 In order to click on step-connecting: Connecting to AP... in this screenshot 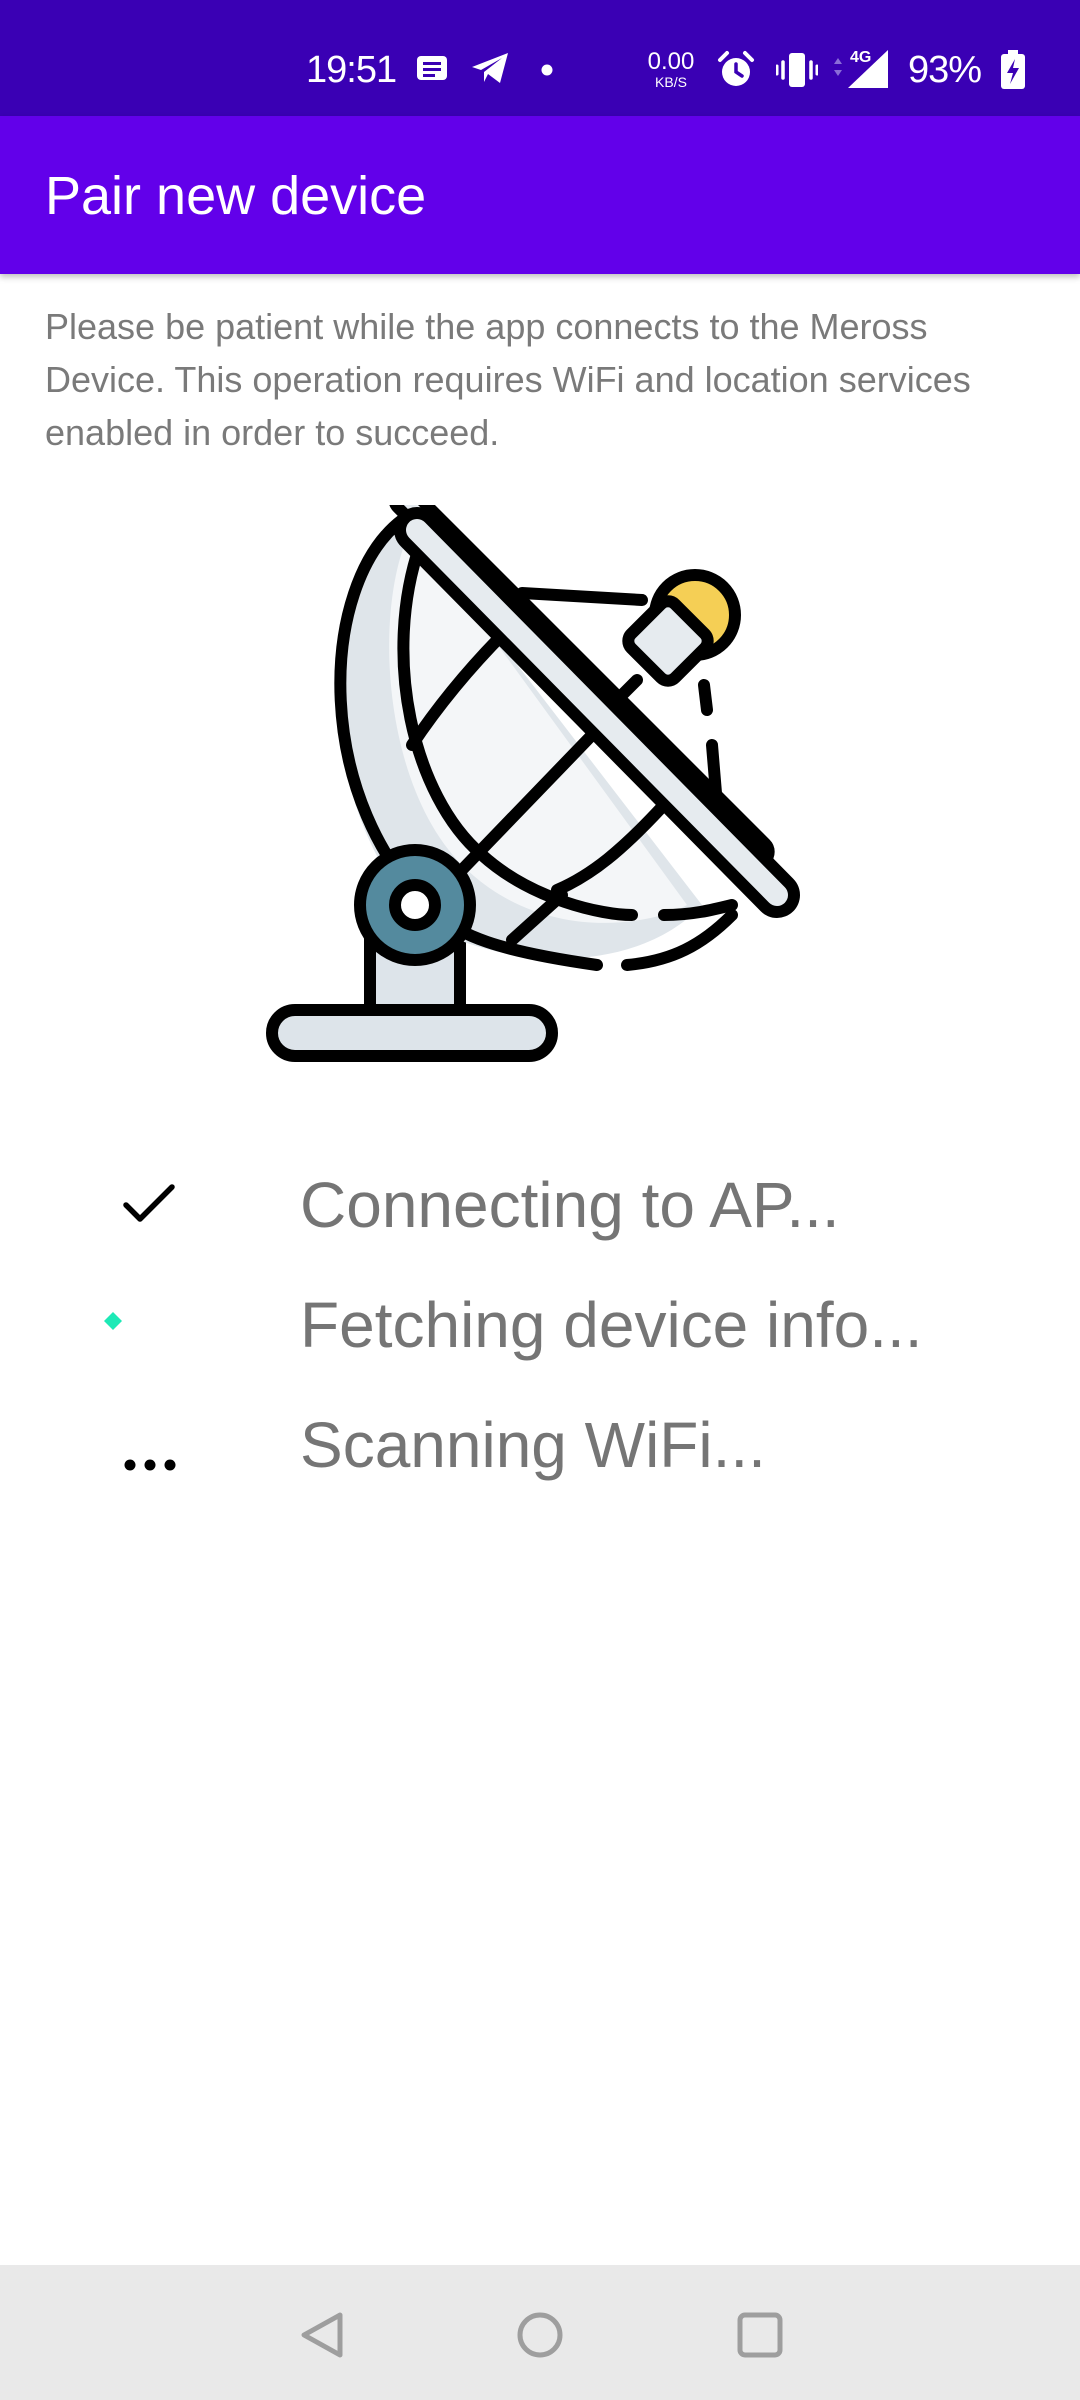, I will do `click(540, 1205)`.